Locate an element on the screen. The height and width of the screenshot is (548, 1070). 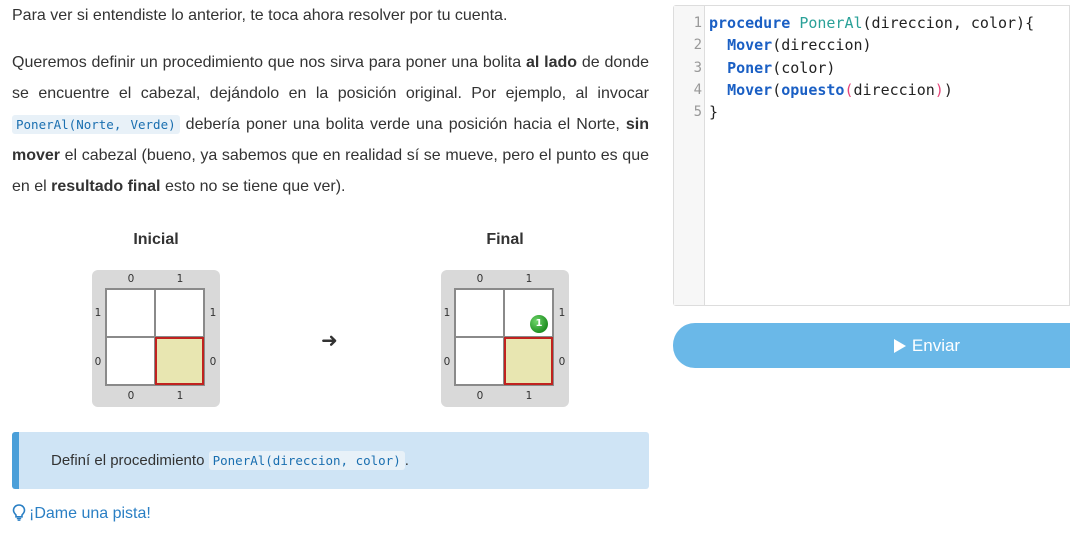
desc-text-5: esto no se tiene que ver). is located at coordinates (253, 186).